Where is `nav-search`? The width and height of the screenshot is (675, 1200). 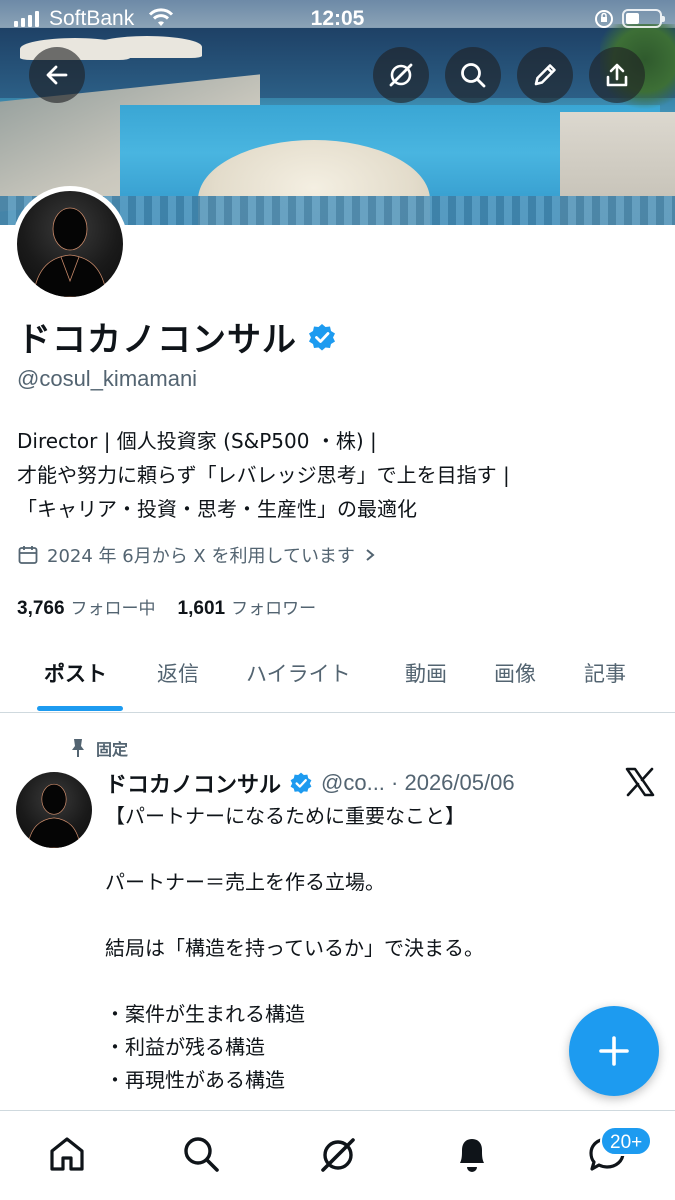 nav-search is located at coordinates (201, 1156).